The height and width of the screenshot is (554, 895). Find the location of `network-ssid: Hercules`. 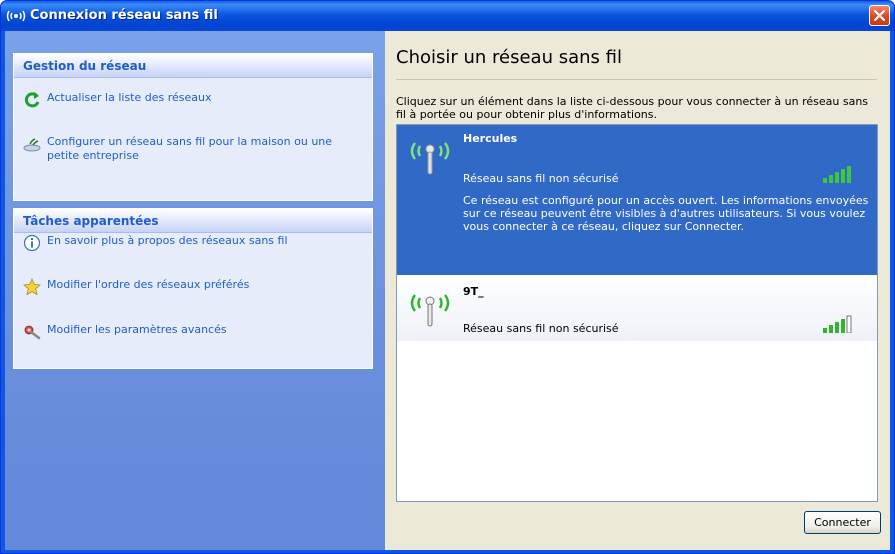

network-ssid: Hercules is located at coordinates (490, 138).